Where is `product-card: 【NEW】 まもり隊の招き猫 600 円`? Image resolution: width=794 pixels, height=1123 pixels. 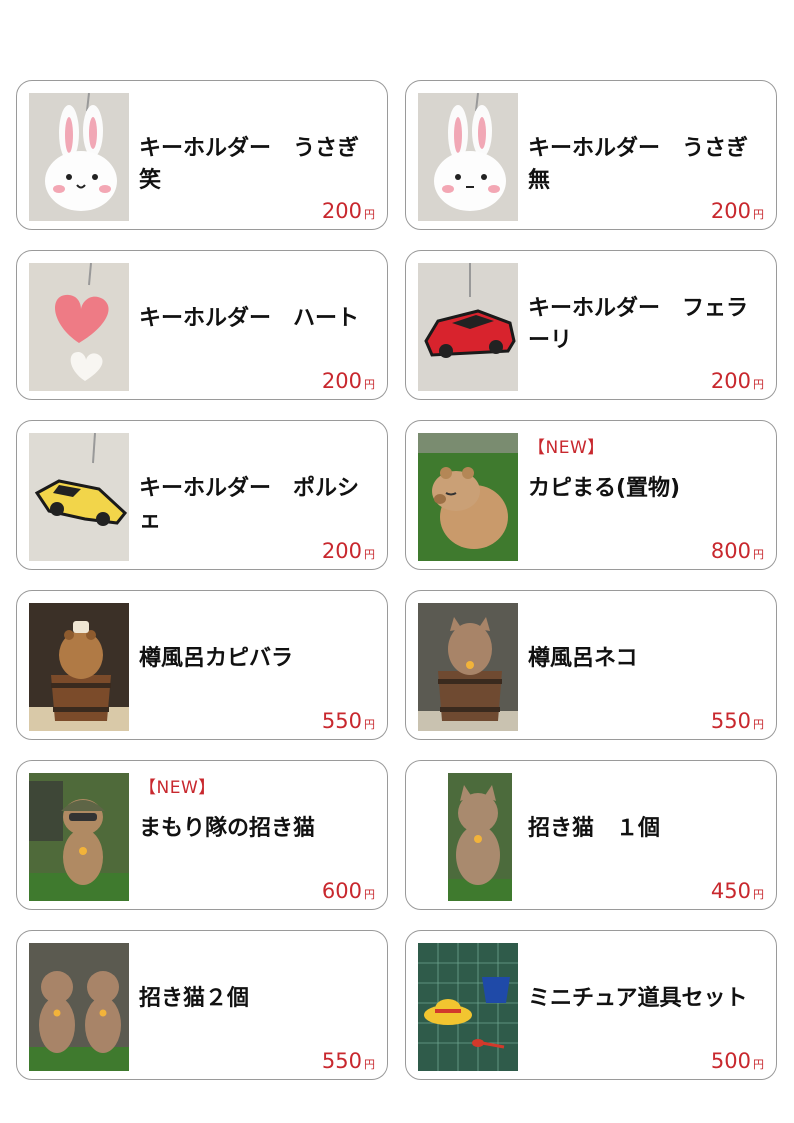 product-card: 【NEW】 まもり隊の招き猫 600 円 is located at coordinates (202, 835).